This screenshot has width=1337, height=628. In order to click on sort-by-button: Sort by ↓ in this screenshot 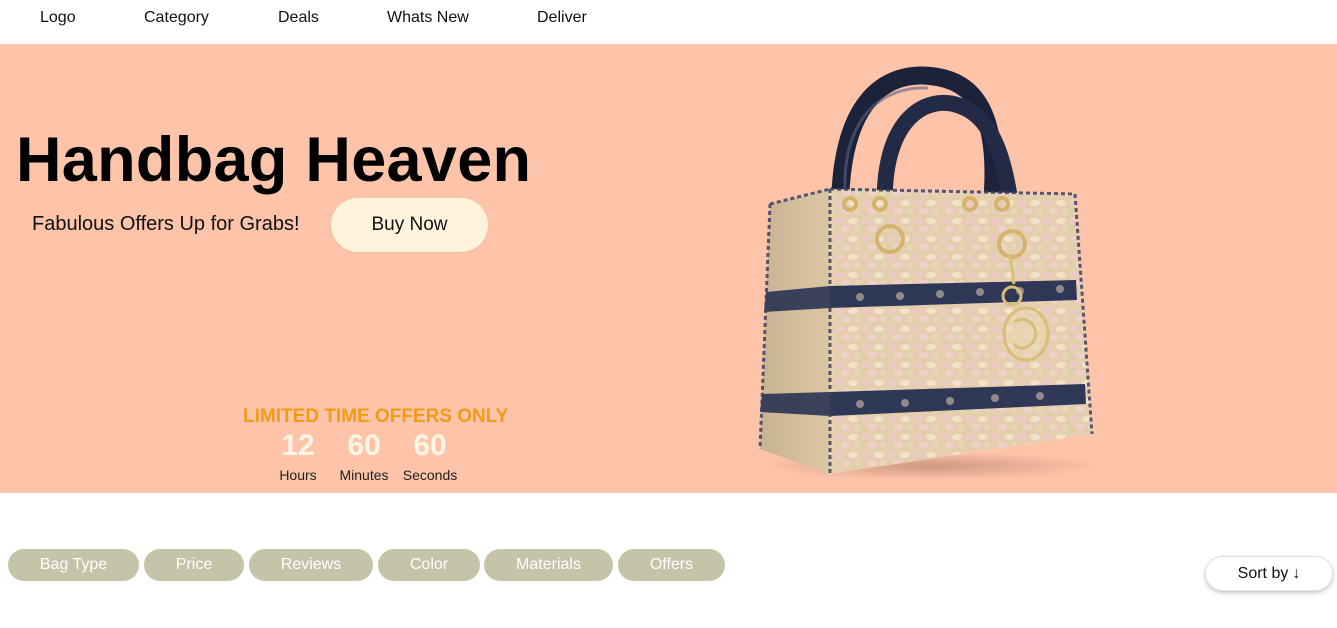, I will do `click(1269, 573)`.